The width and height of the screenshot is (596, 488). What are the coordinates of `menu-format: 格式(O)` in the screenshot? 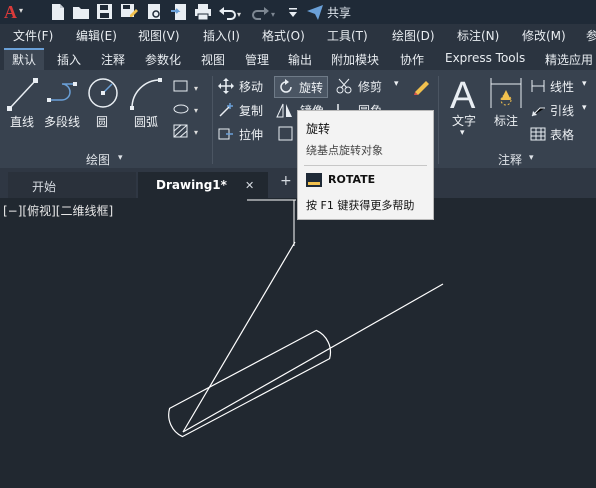 It's located at (283, 35).